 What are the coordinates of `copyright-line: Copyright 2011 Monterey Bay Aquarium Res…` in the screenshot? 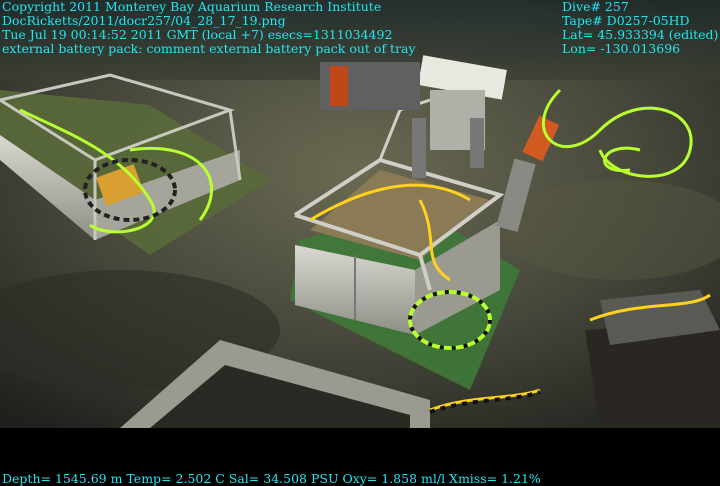 It's located at (192, 7).